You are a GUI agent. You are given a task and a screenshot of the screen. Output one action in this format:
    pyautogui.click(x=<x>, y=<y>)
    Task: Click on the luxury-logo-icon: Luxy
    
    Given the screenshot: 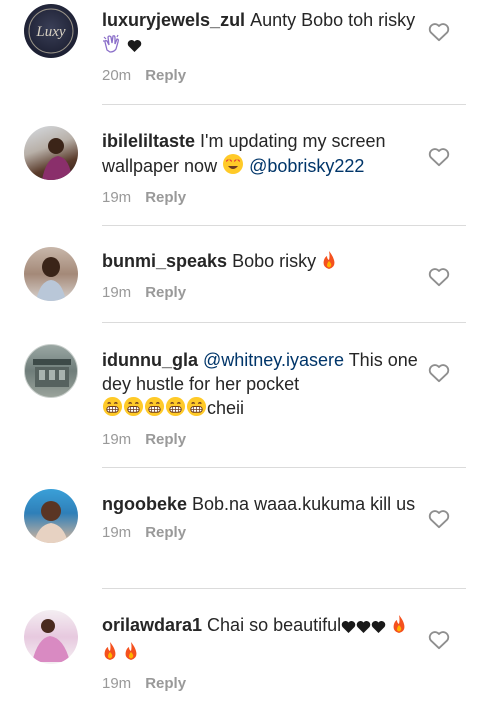 What is the action you would take?
    pyautogui.click(x=51, y=31)
    